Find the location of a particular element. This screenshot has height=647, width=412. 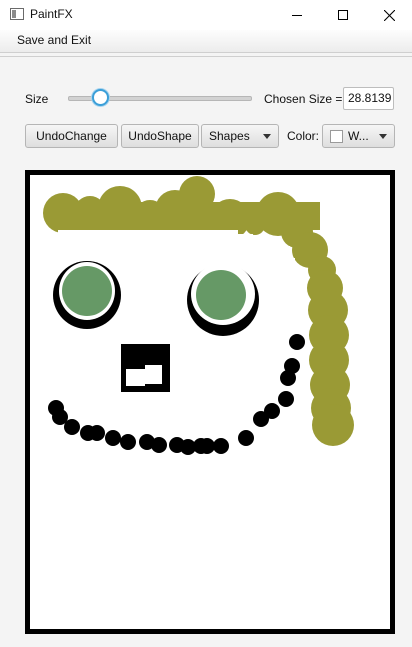

close-button is located at coordinates (389, 15).